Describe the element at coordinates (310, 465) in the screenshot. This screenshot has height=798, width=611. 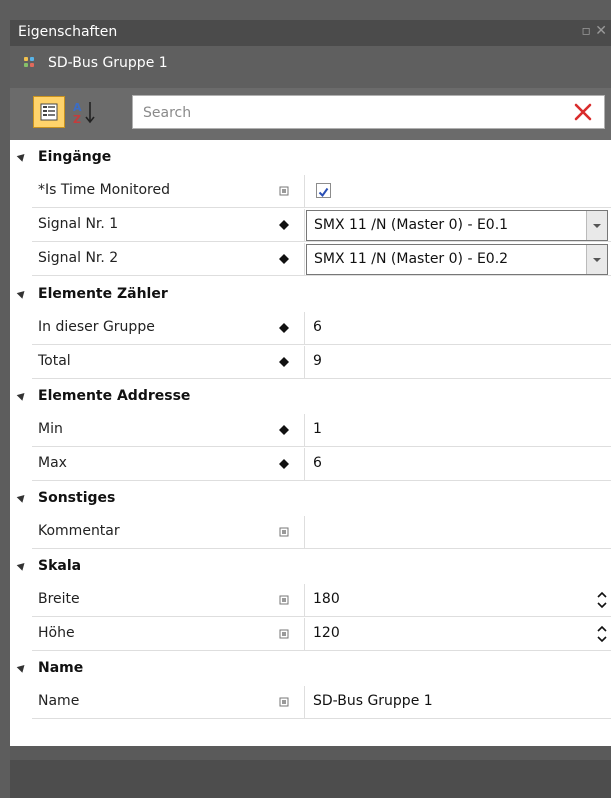
I see `property-row-max: Max 6` at that location.